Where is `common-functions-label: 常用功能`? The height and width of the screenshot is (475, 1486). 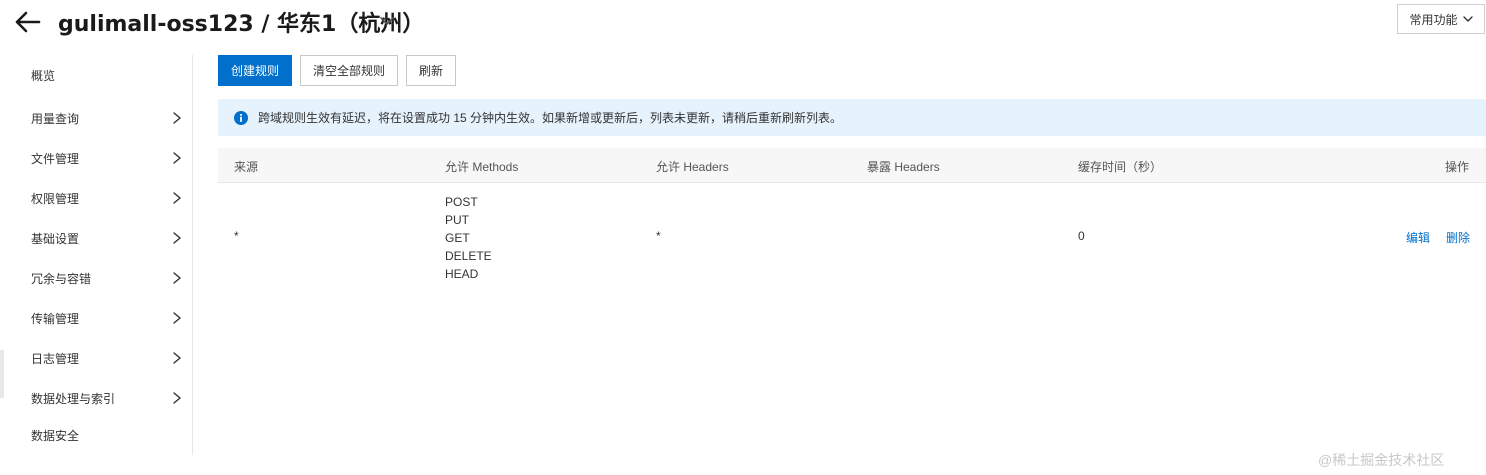
common-functions-label: 常用功能 is located at coordinates (1433, 19).